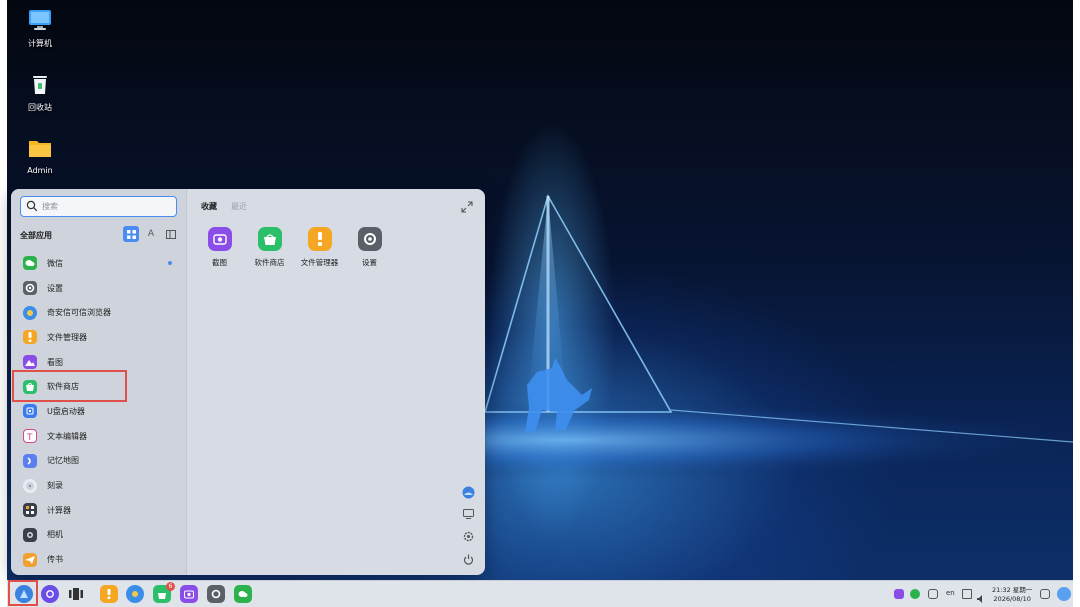 This screenshot has height=607, width=1080. What do you see at coordinates (950, 593) in the screenshot?
I see `input-method-indicator: en` at bounding box center [950, 593].